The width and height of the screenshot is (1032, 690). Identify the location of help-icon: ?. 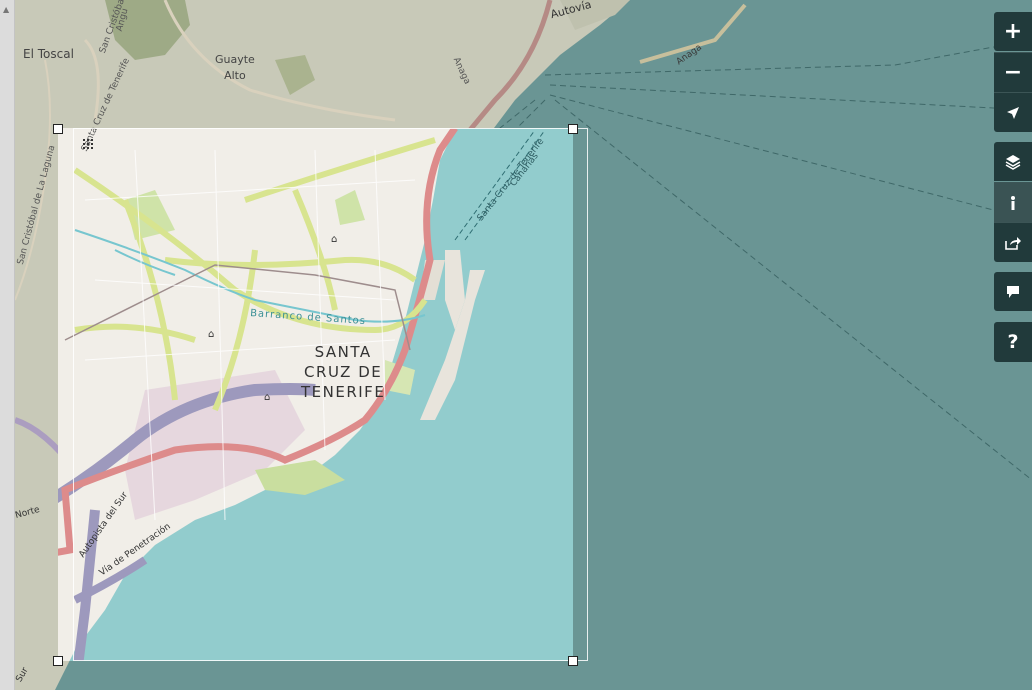
(1013, 342).